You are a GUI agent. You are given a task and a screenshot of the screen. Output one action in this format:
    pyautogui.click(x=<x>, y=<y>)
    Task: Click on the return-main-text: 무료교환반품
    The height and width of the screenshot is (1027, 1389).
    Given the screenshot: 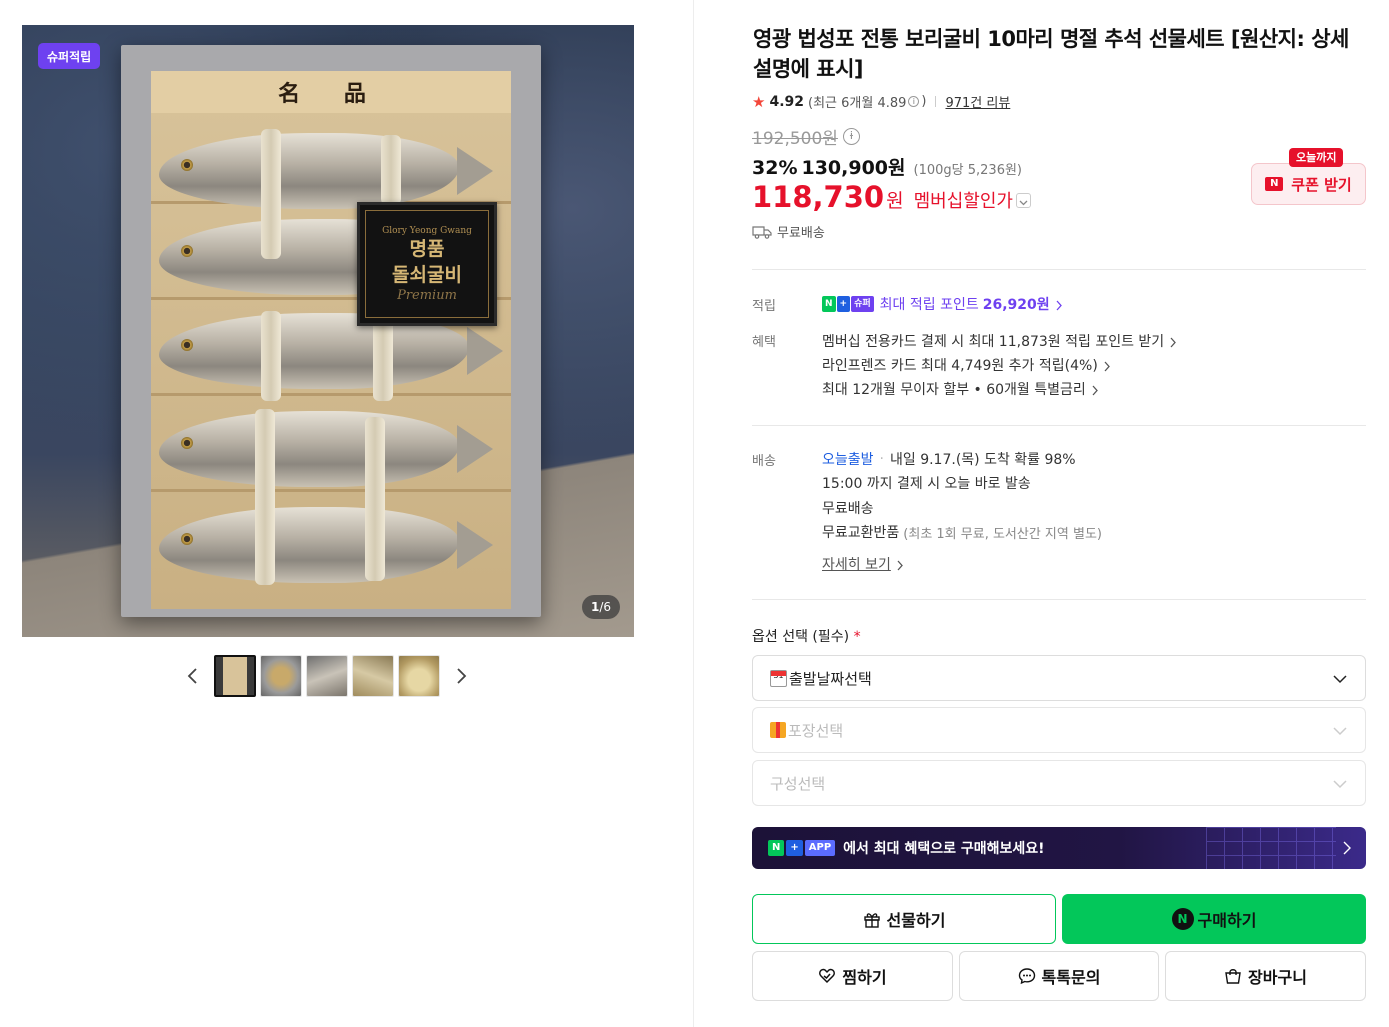 What is the action you would take?
    pyautogui.click(x=861, y=533)
    